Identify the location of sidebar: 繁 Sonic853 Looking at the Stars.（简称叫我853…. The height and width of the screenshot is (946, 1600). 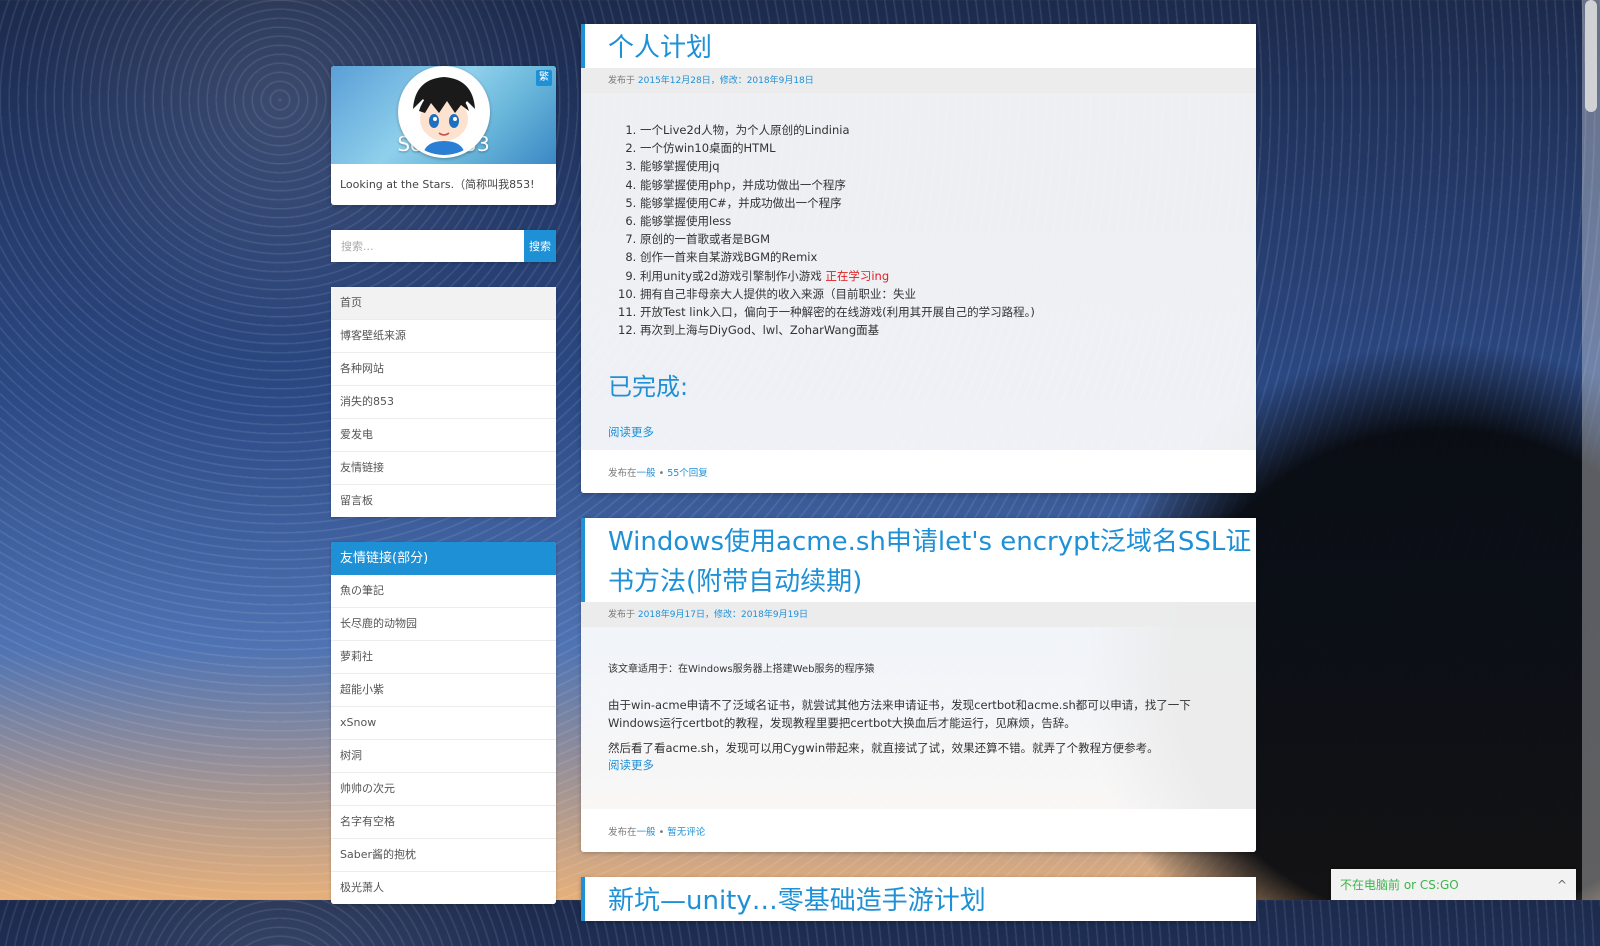
(443, 464).